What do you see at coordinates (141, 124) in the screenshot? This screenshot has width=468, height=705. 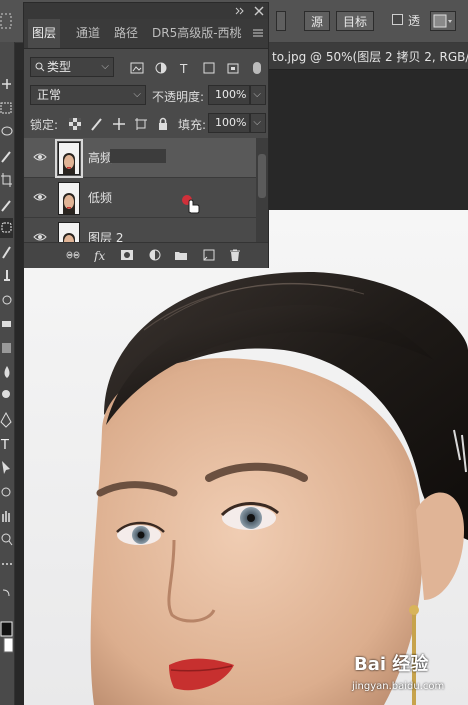 I see `lock-artboard-icon` at bounding box center [141, 124].